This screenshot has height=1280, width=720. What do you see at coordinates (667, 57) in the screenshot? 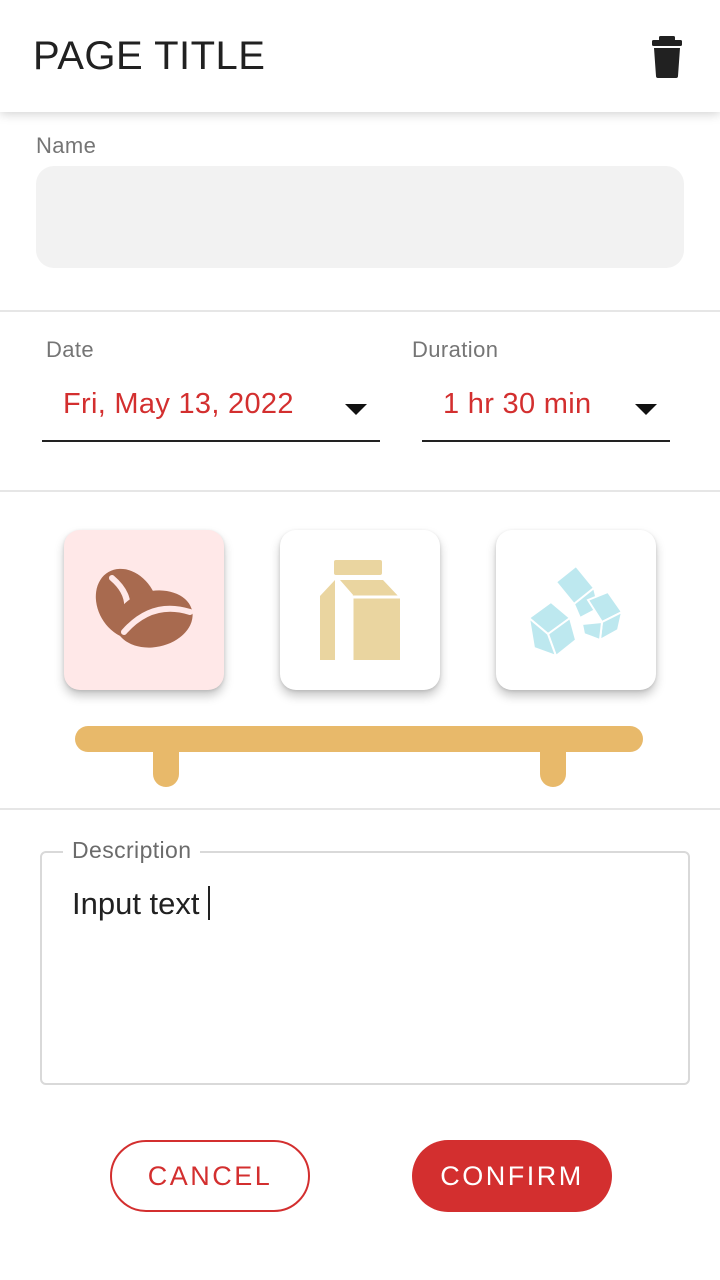
I see `trash-icon` at bounding box center [667, 57].